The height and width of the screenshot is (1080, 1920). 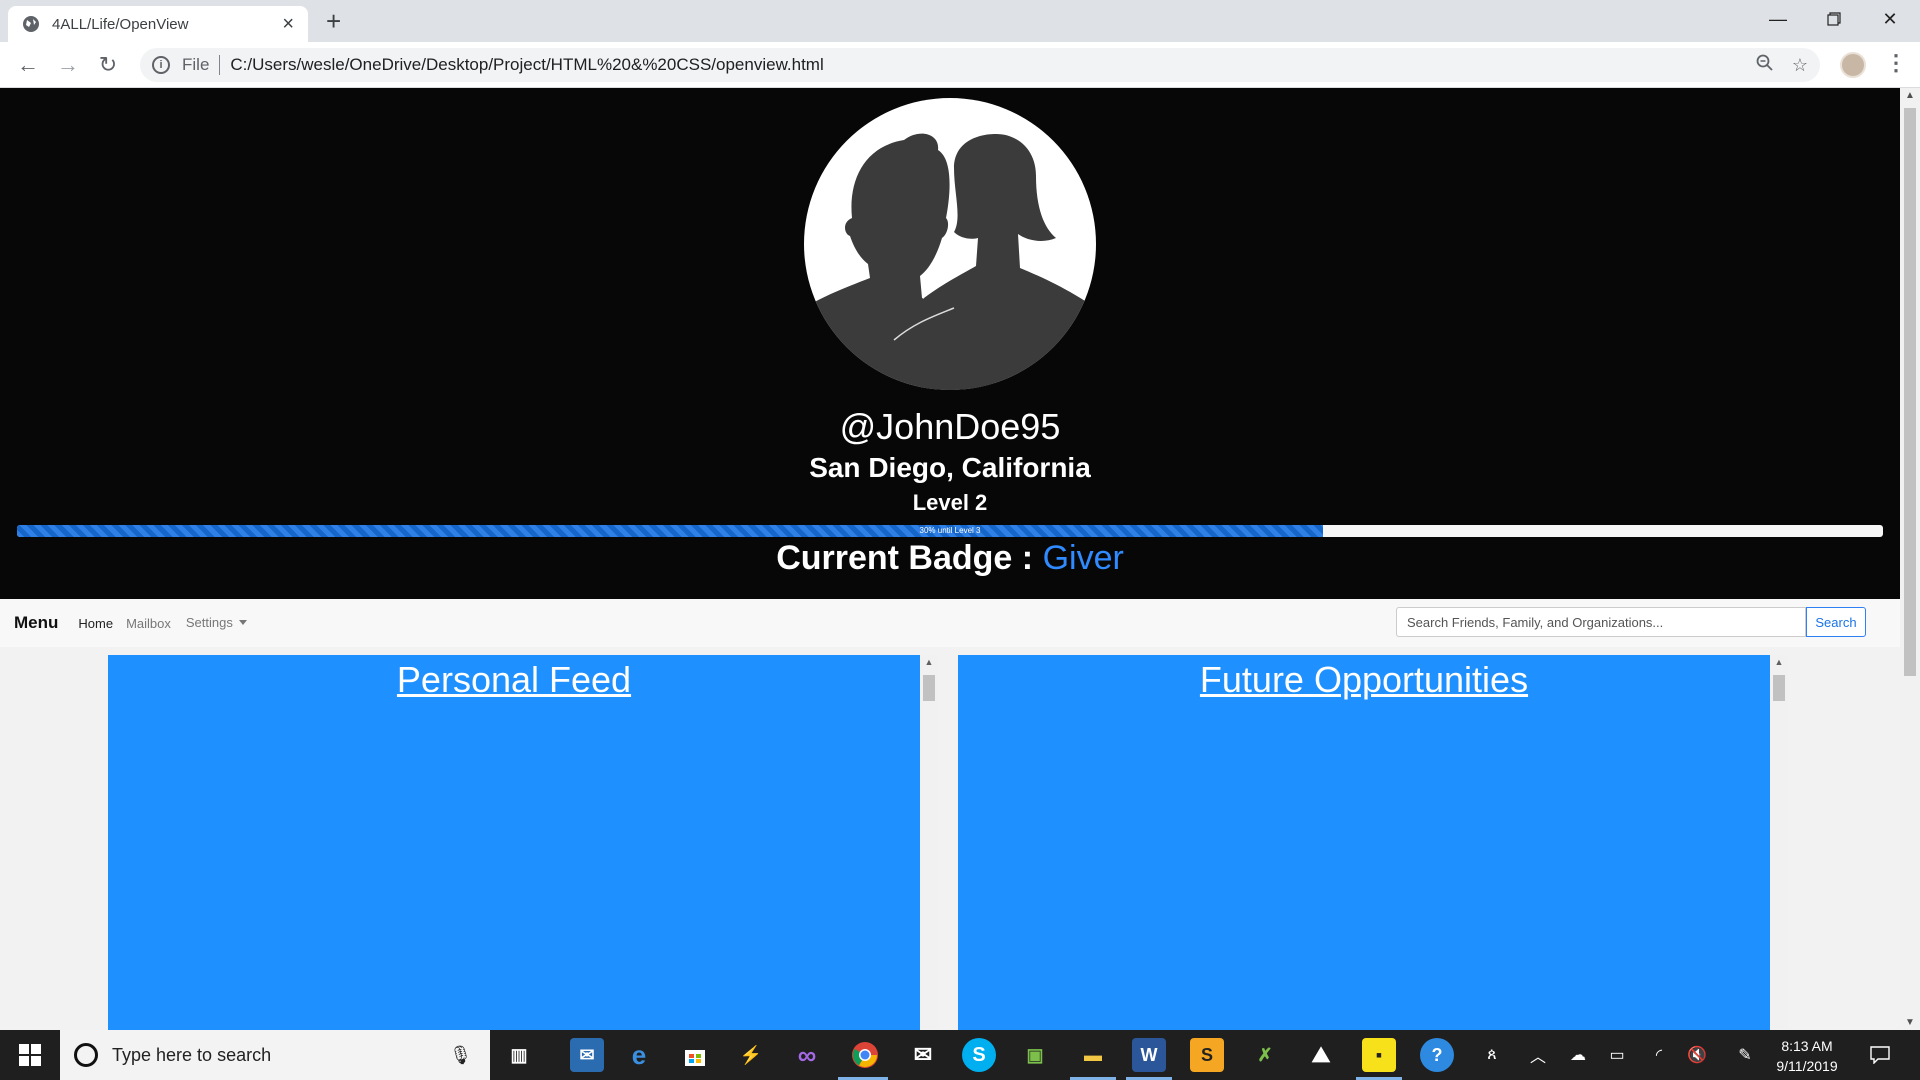 What do you see at coordinates (1853, 65) in the screenshot?
I see `profile-avatar` at bounding box center [1853, 65].